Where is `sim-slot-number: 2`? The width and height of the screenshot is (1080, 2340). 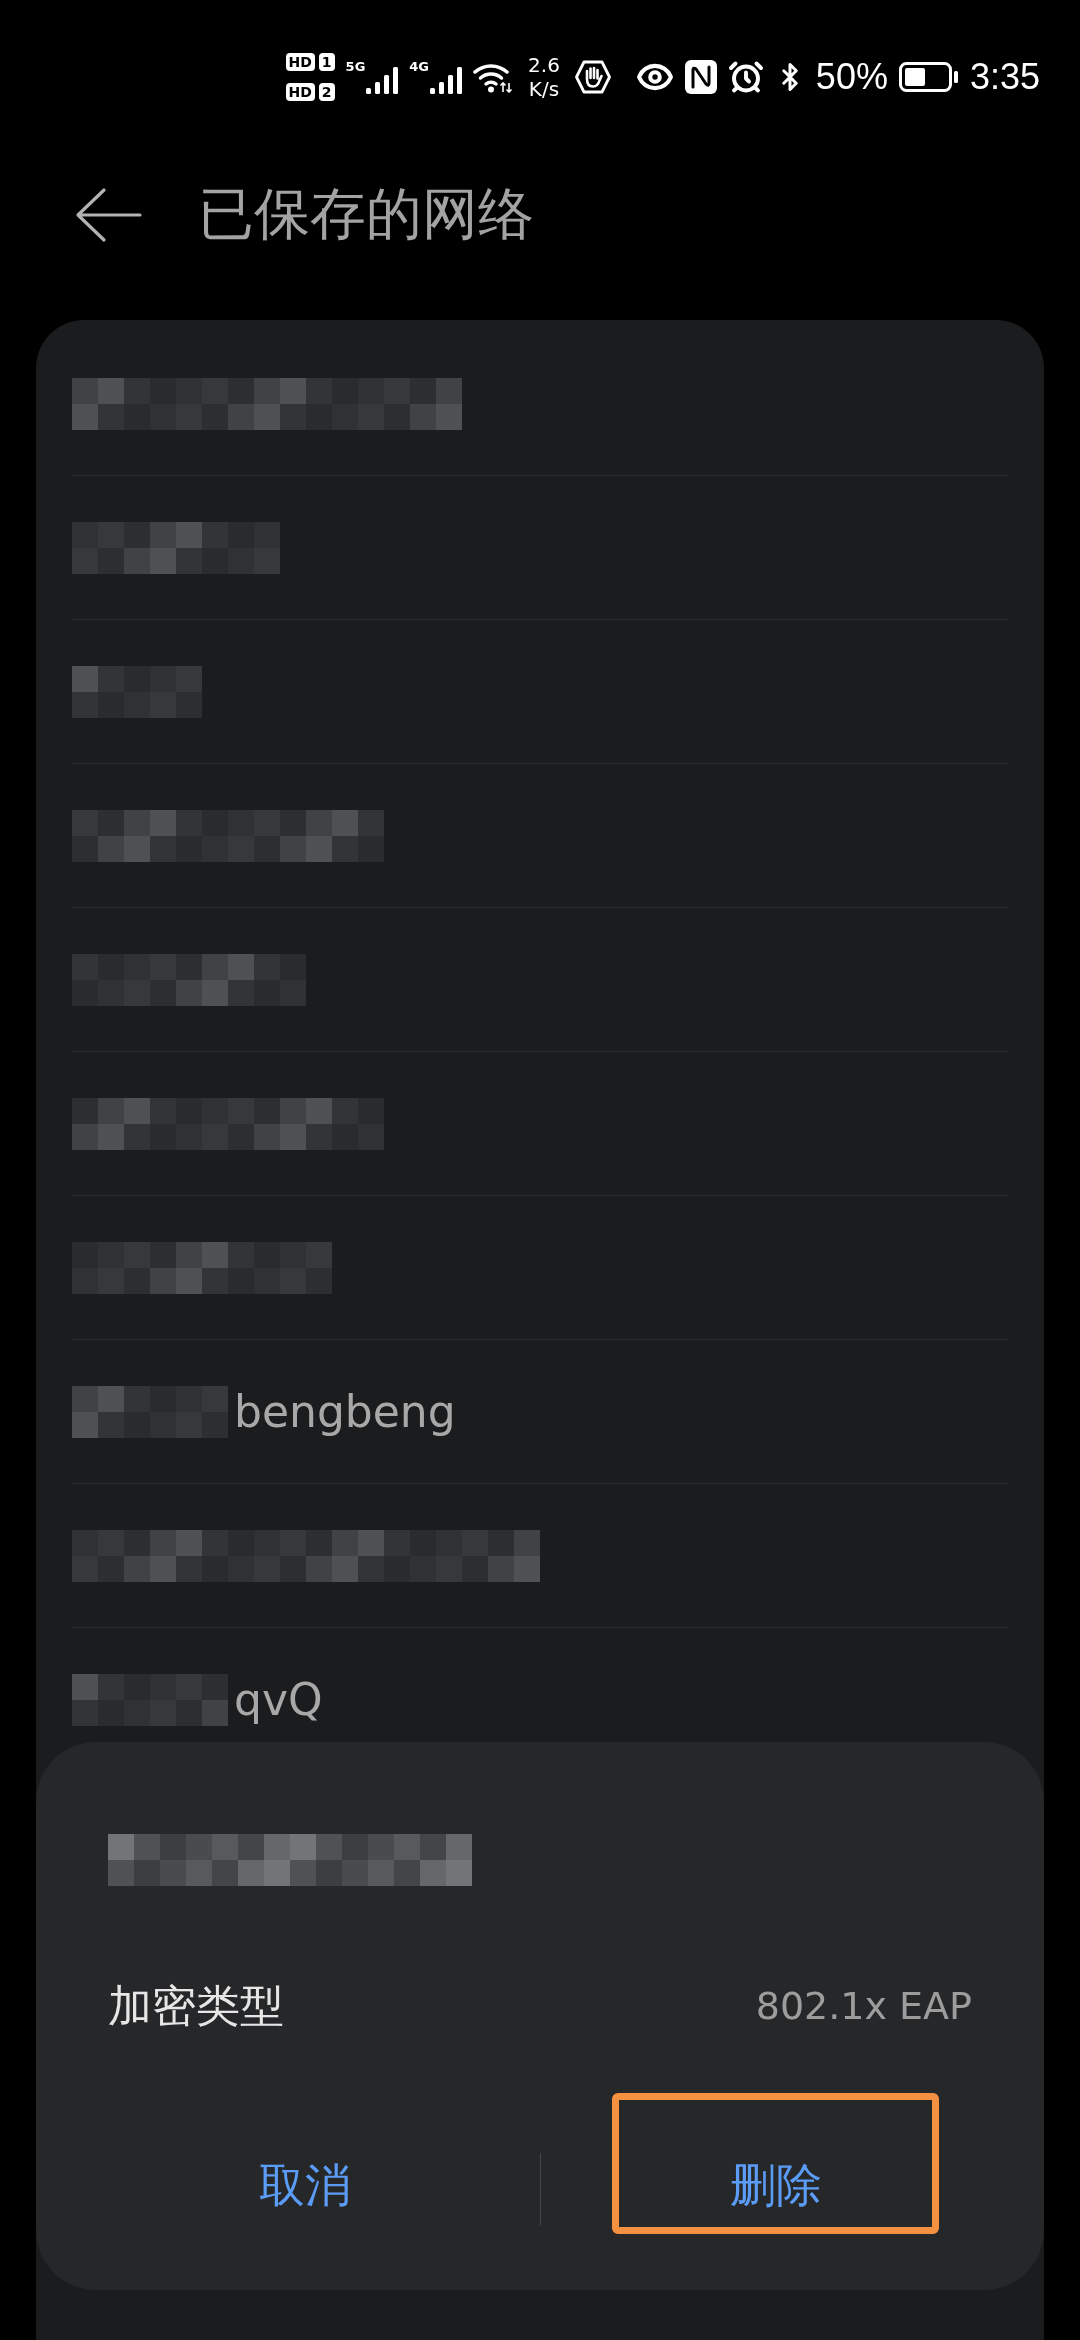 sim-slot-number: 2 is located at coordinates (326, 92).